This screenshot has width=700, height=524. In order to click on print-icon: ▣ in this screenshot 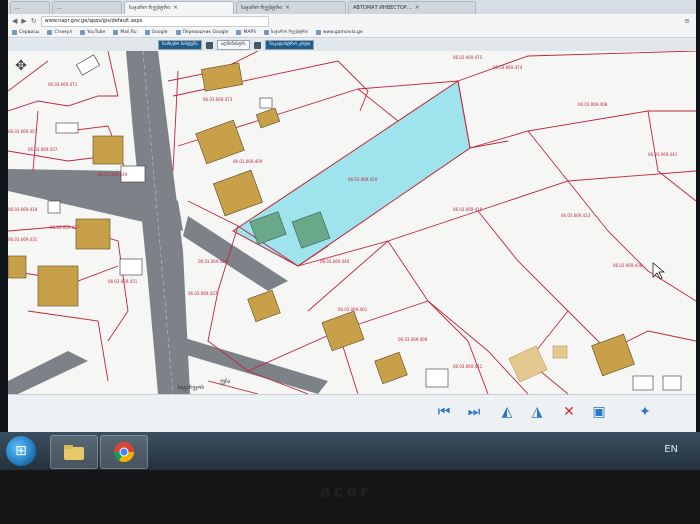, I will do `click(599, 412)`.